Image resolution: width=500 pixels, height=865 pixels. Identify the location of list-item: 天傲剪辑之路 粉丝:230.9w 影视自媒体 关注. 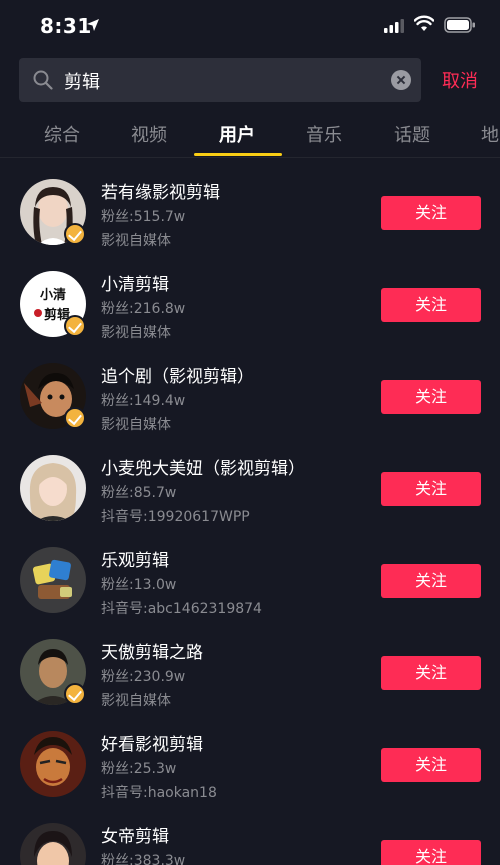
(250, 670).